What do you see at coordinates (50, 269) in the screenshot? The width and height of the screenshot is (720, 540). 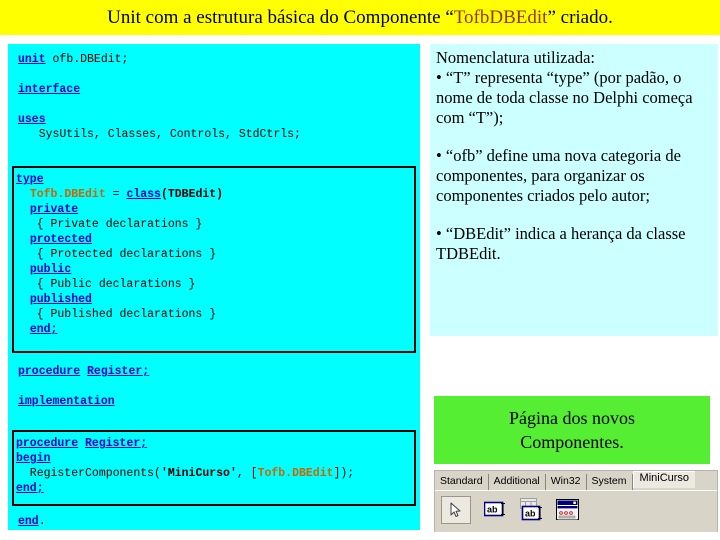 I see `keyword-public: public` at bounding box center [50, 269].